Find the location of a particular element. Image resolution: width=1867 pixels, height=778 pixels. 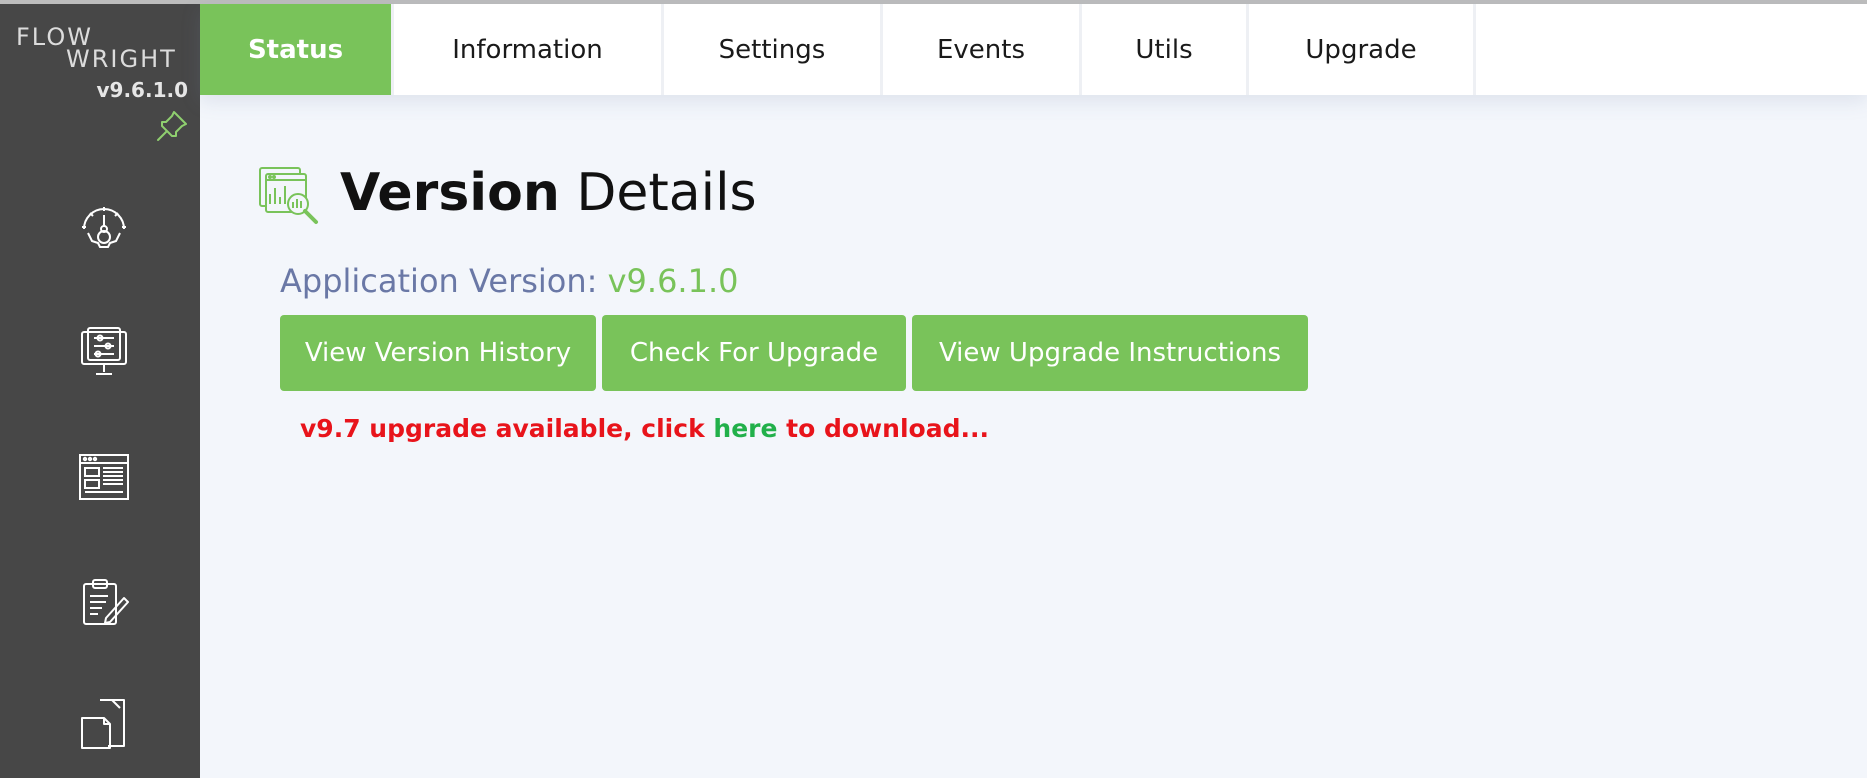

page-title-bold: Version is located at coordinates (450, 193).